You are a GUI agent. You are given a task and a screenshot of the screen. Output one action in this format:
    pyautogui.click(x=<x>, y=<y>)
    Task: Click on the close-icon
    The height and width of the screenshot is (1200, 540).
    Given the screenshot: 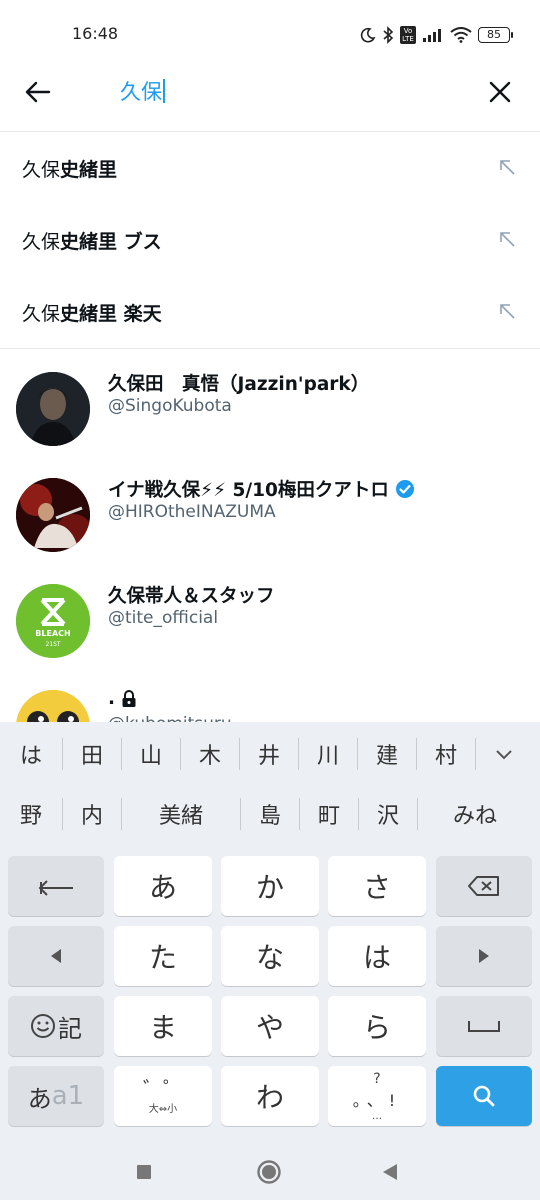 What is the action you would take?
    pyautogui.click(x=500, y=92)
    